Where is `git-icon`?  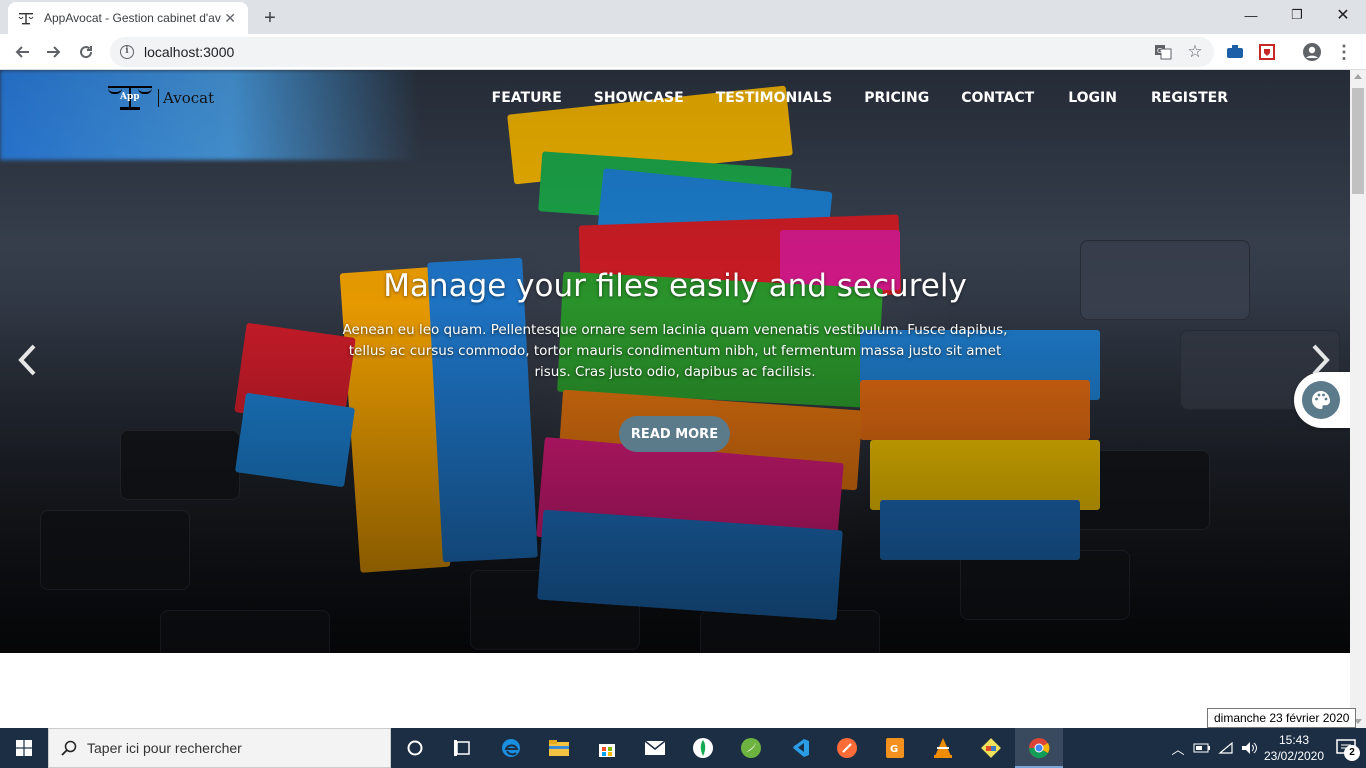
git-icon is located at coordinates (991, 748).